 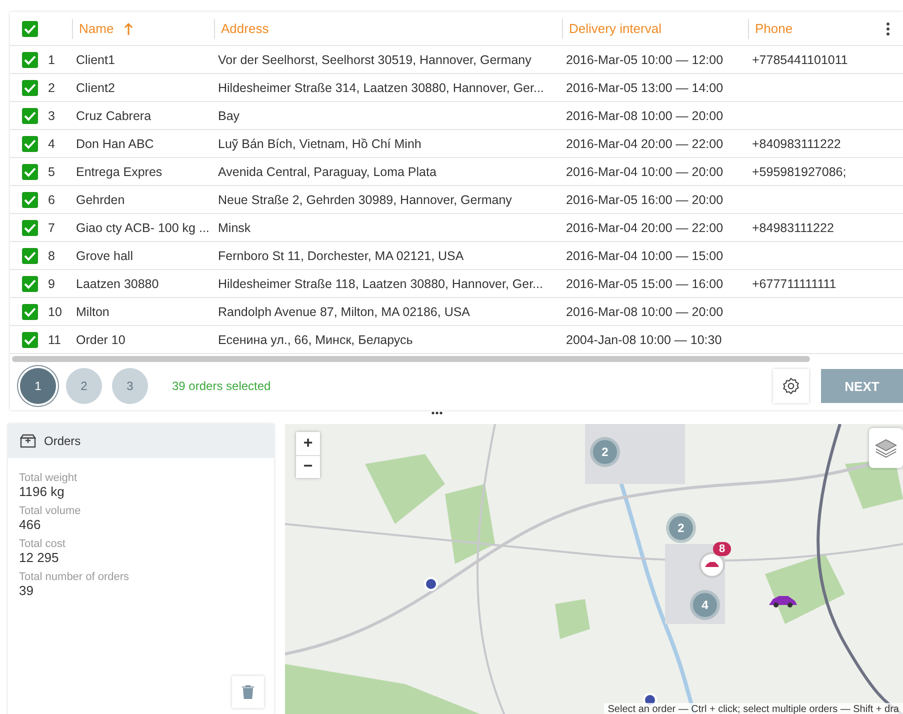 What do you see at coordinates (42, 491) in the screenshot?
I see `stat-value: 1196 kg` at bounding box center [42, 491].